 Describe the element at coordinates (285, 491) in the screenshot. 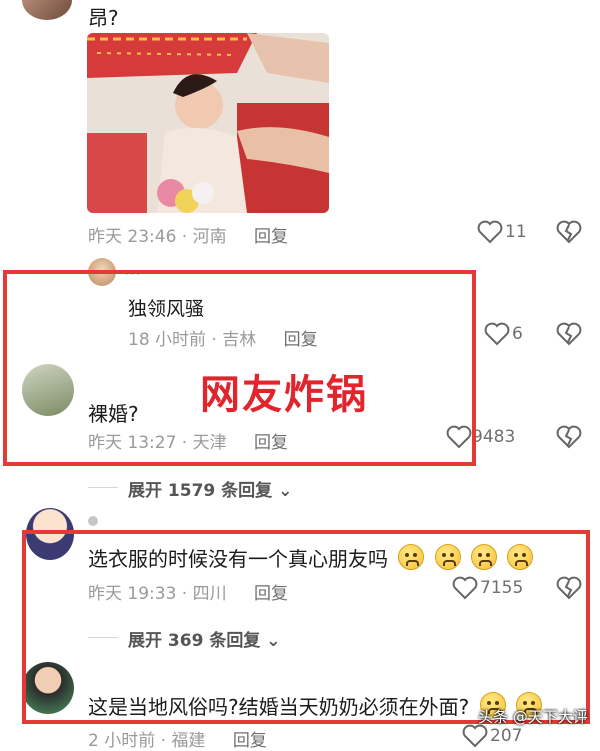

I see `chevron-down-icon: ⌄` at that location.